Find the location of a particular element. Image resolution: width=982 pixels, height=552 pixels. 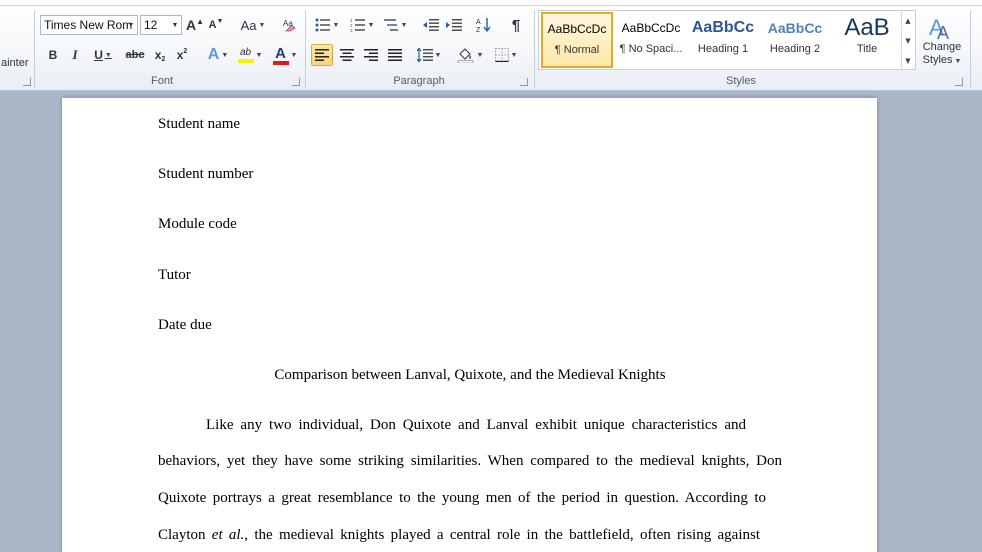

shrink-font-icon: A is located at coordinates (212, 25).